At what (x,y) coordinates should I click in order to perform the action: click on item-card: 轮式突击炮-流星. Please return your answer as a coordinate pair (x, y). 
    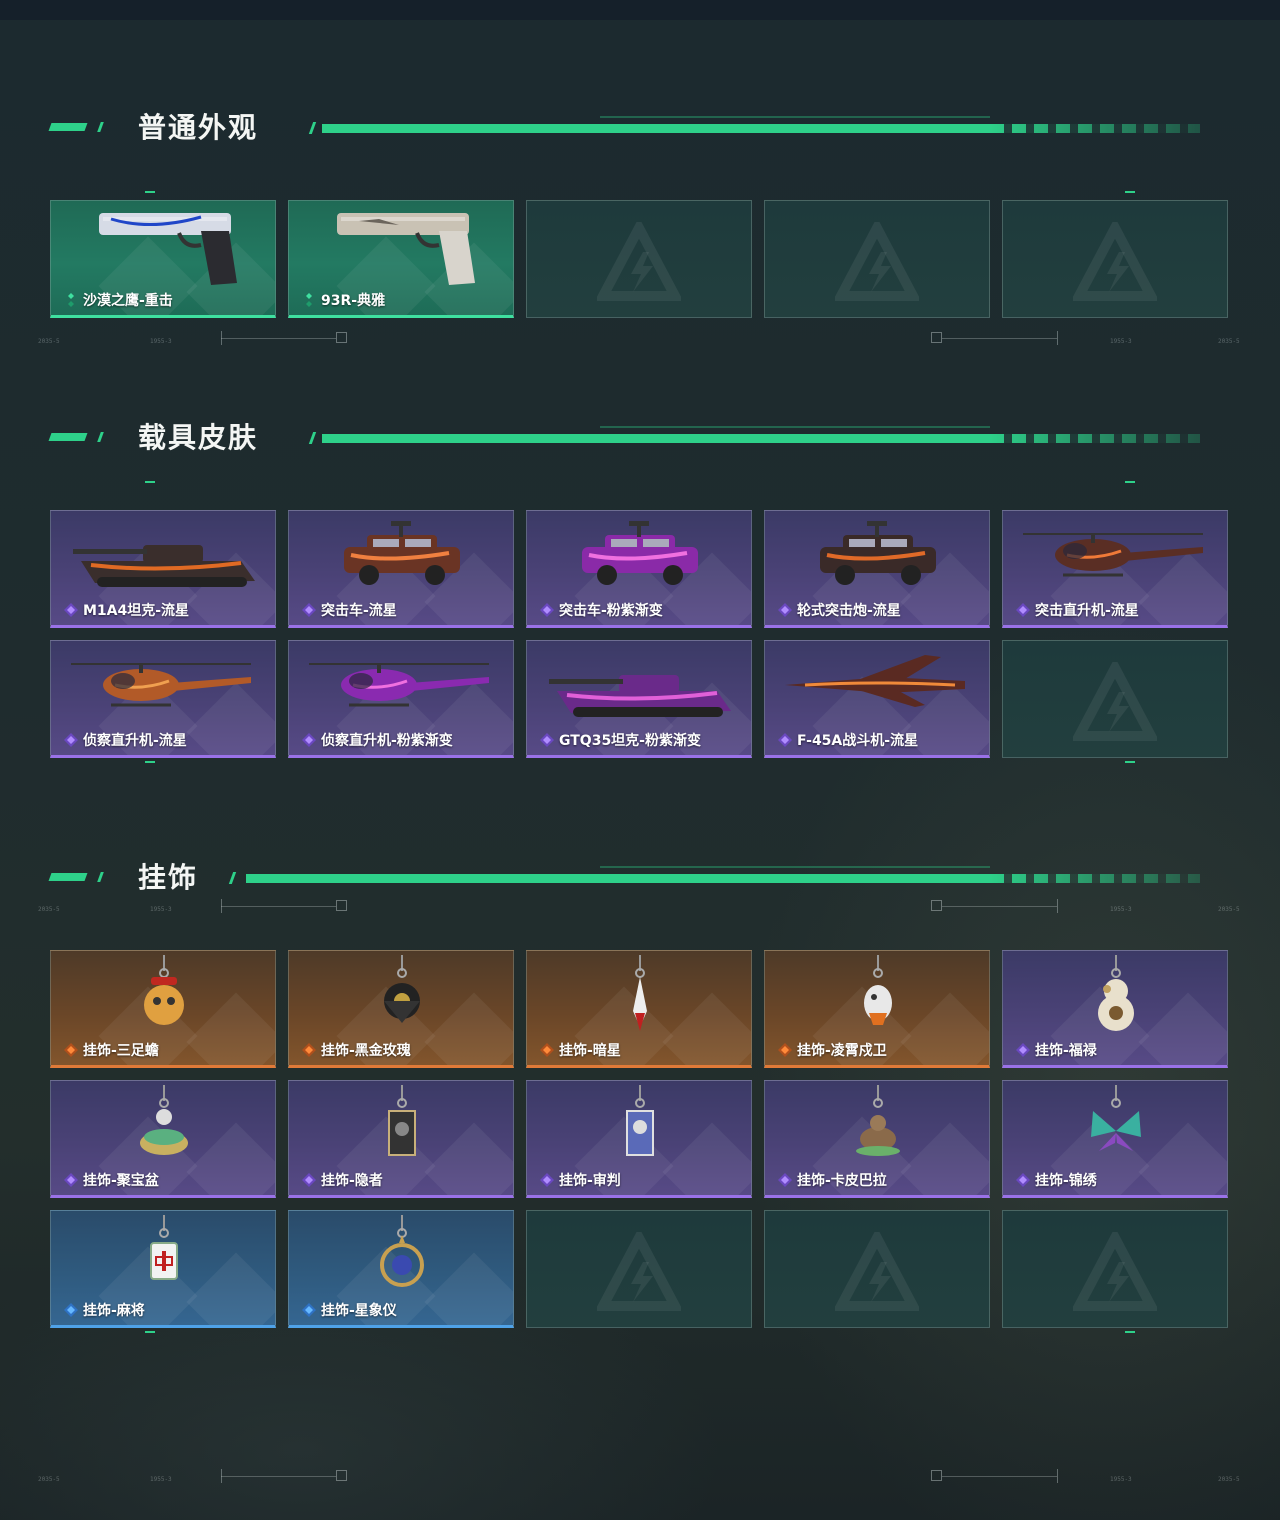
    Looking at the image, I should click on (877, 569).